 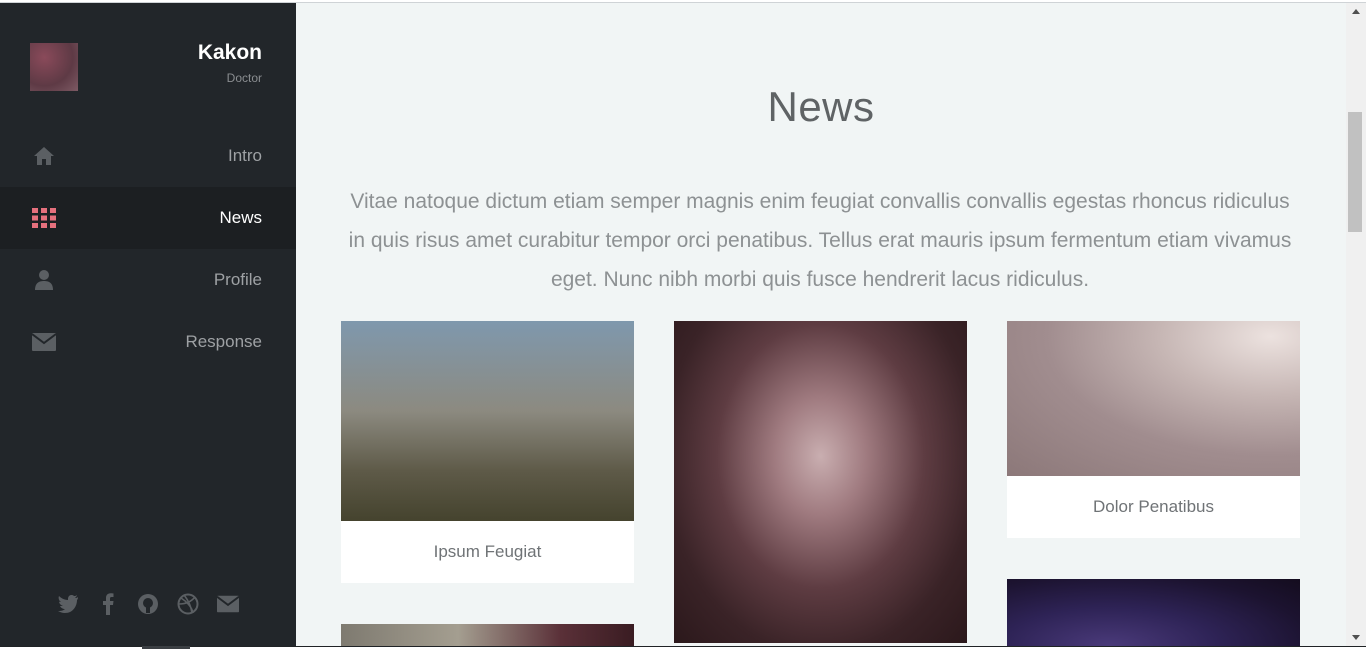 I want to click on user-icon, so click(x=44, y=280).